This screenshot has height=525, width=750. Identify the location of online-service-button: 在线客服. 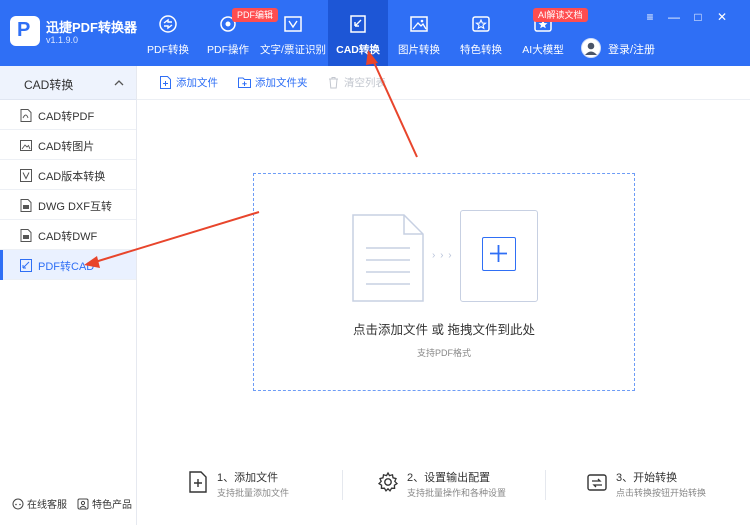
(39, 503).